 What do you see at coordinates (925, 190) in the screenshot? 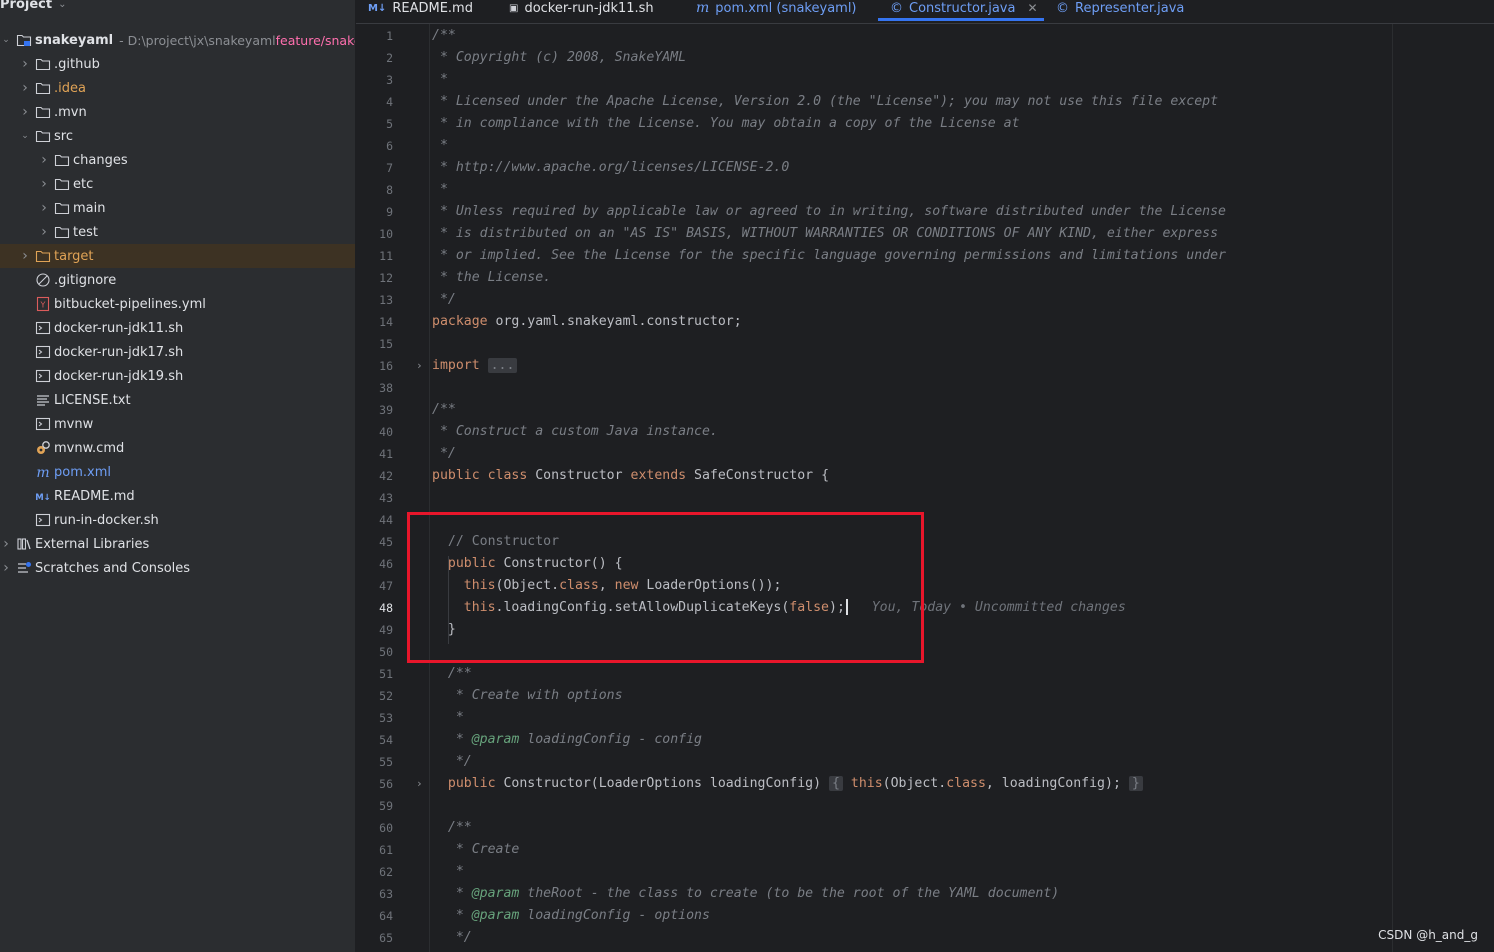
I see `code-line: 8 *` at bounding box center [925, 190].